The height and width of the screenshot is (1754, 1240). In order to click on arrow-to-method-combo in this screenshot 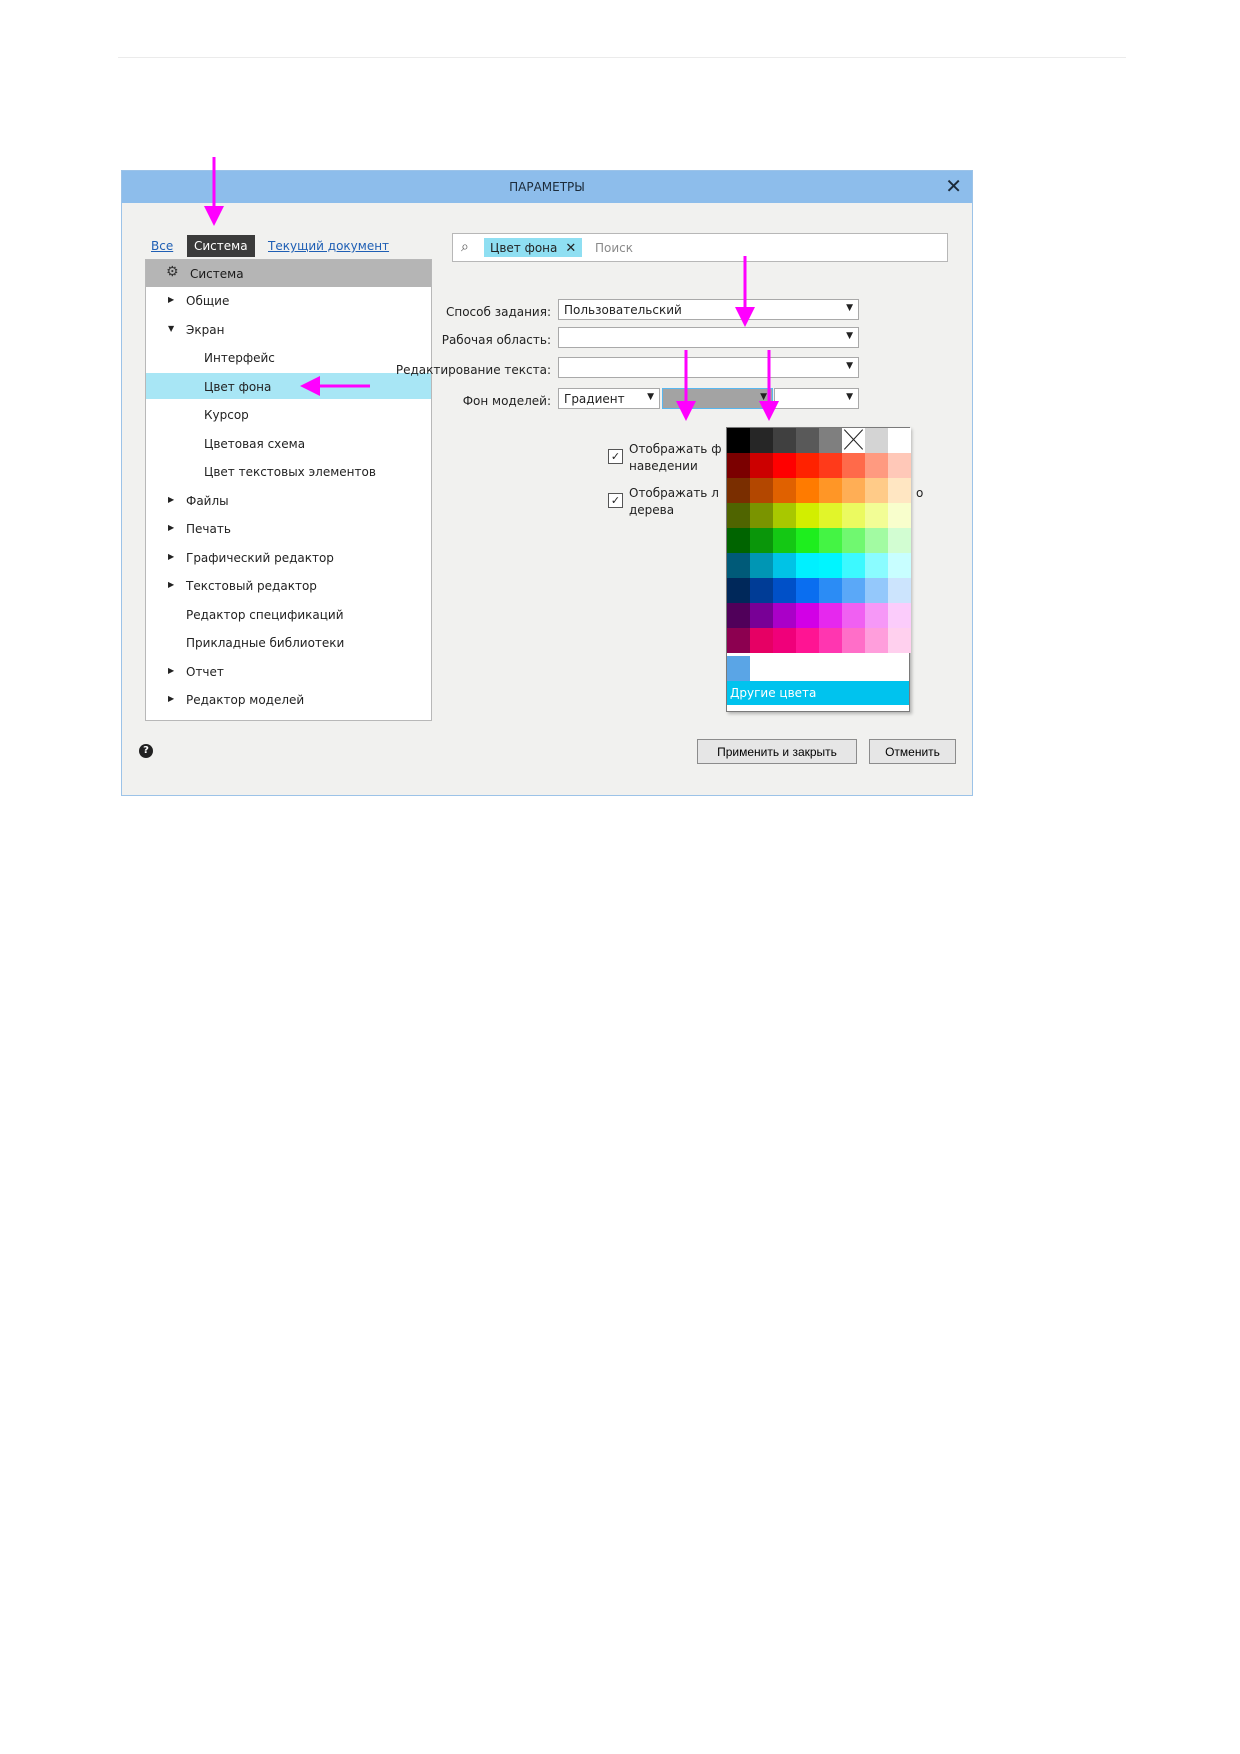, I will do `click(745, 291)`.